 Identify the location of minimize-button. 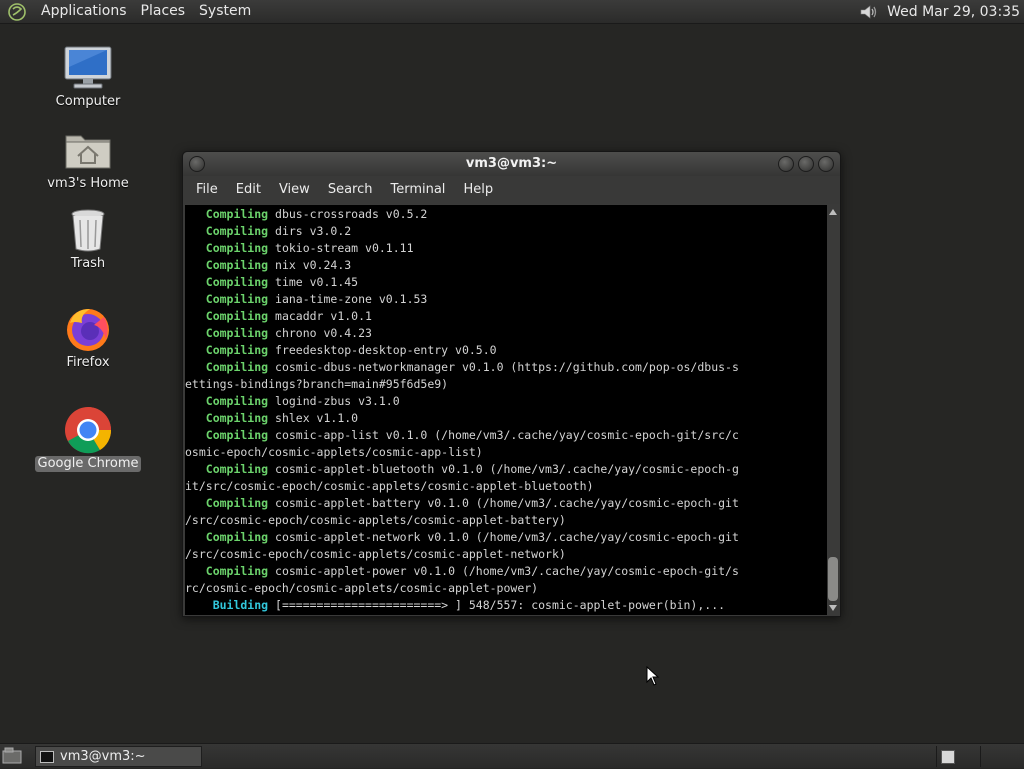
(786, 164).